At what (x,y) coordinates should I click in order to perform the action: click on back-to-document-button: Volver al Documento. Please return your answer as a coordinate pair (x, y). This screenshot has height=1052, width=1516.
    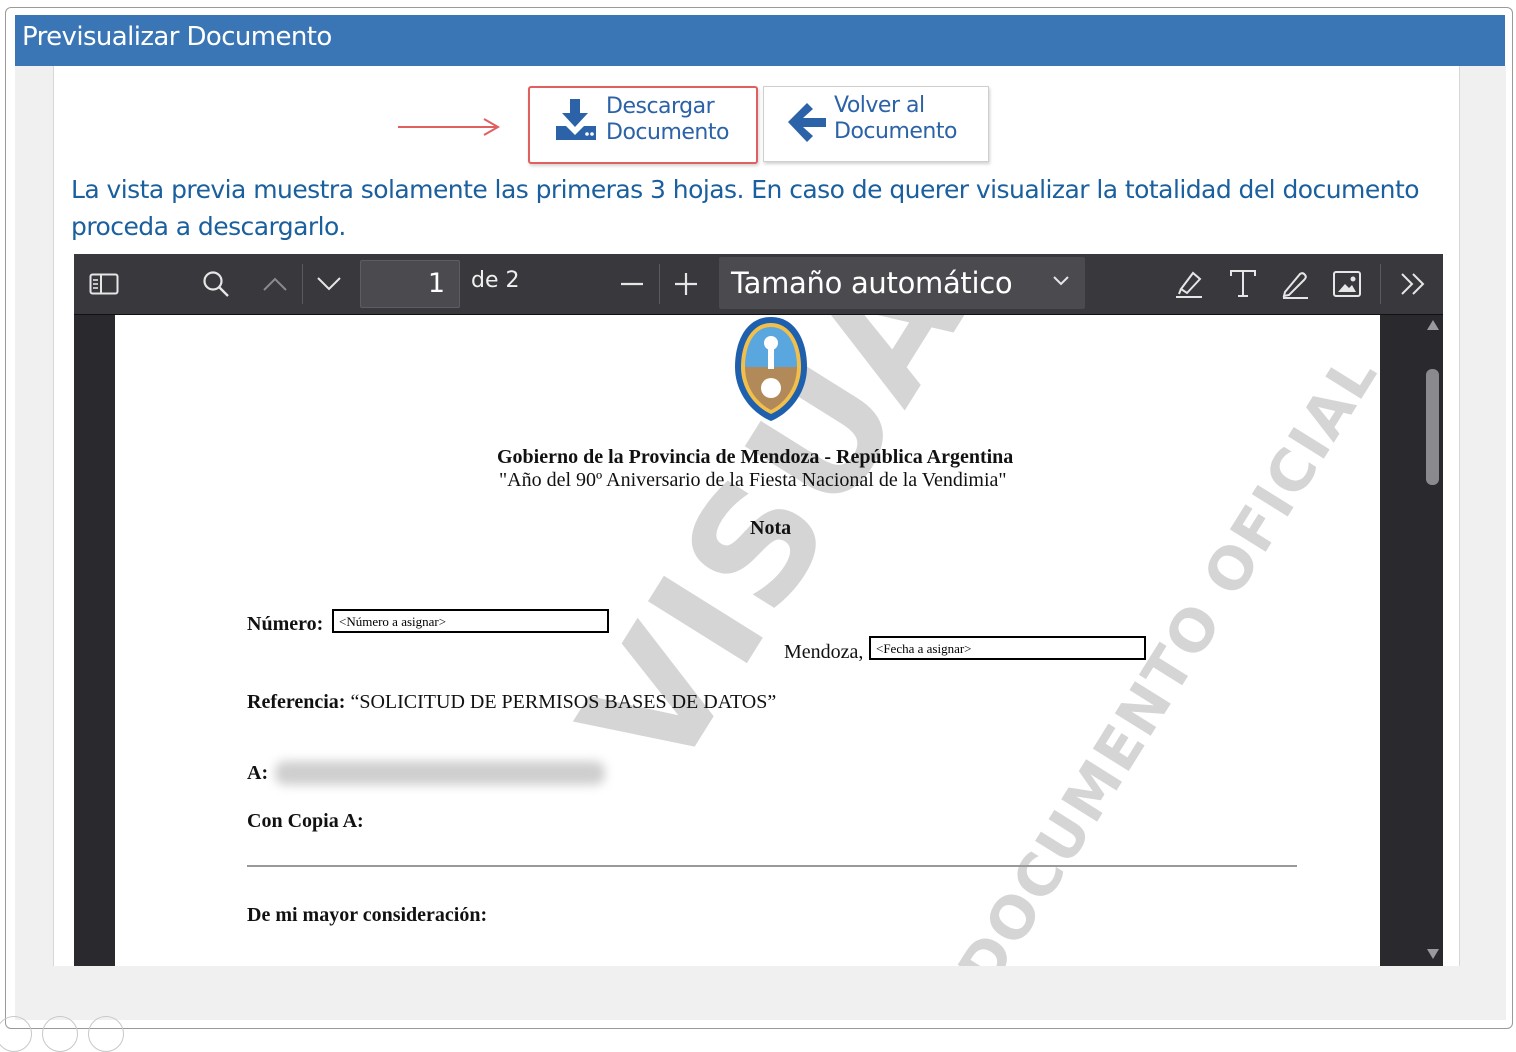
    Looking at the image, I should click on (876, 124).